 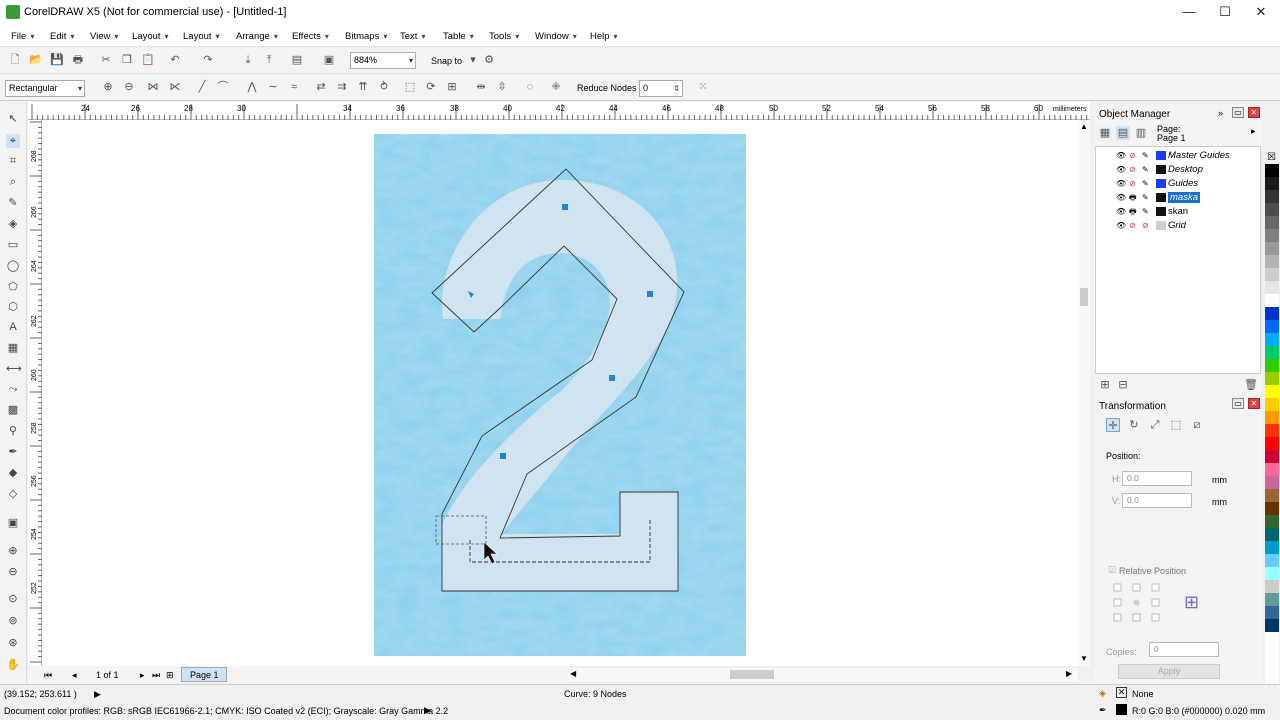 I want to click on save-icon: 💾, so click(x=57, y=60).